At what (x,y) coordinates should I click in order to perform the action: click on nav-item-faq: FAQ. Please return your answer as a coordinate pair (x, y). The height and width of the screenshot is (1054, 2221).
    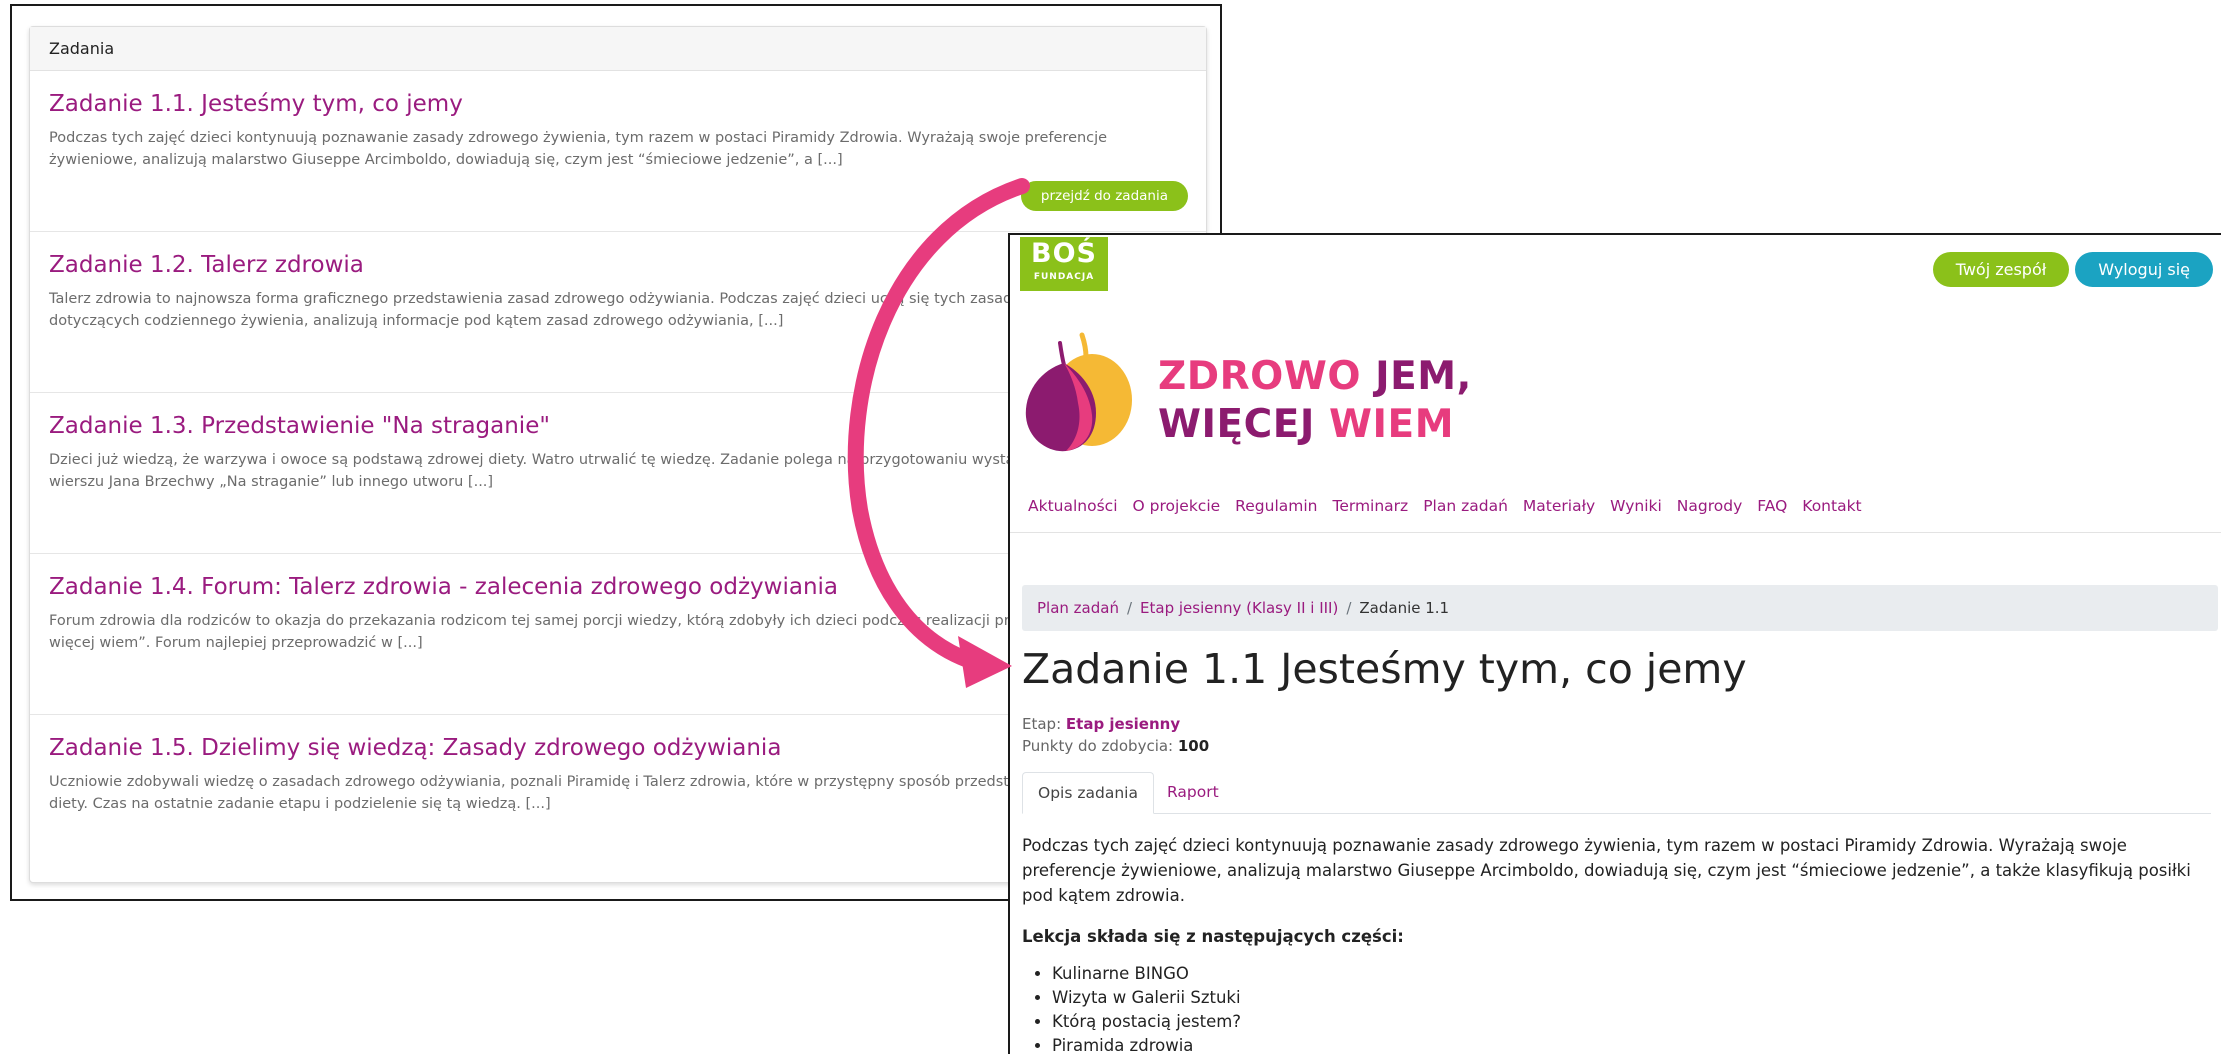
    Looking at the image, I should click on (1772, 506).